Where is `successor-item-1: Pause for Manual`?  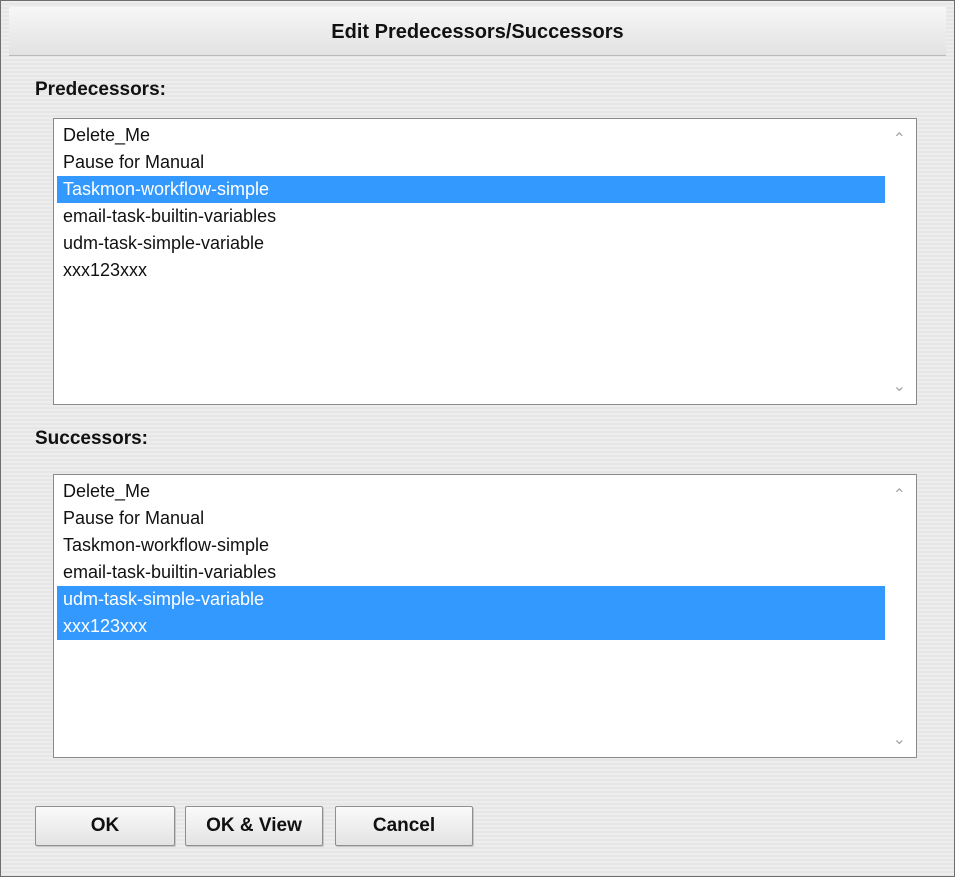
successor-item-1: Pause for Manual is located at coordinates (471, 518).